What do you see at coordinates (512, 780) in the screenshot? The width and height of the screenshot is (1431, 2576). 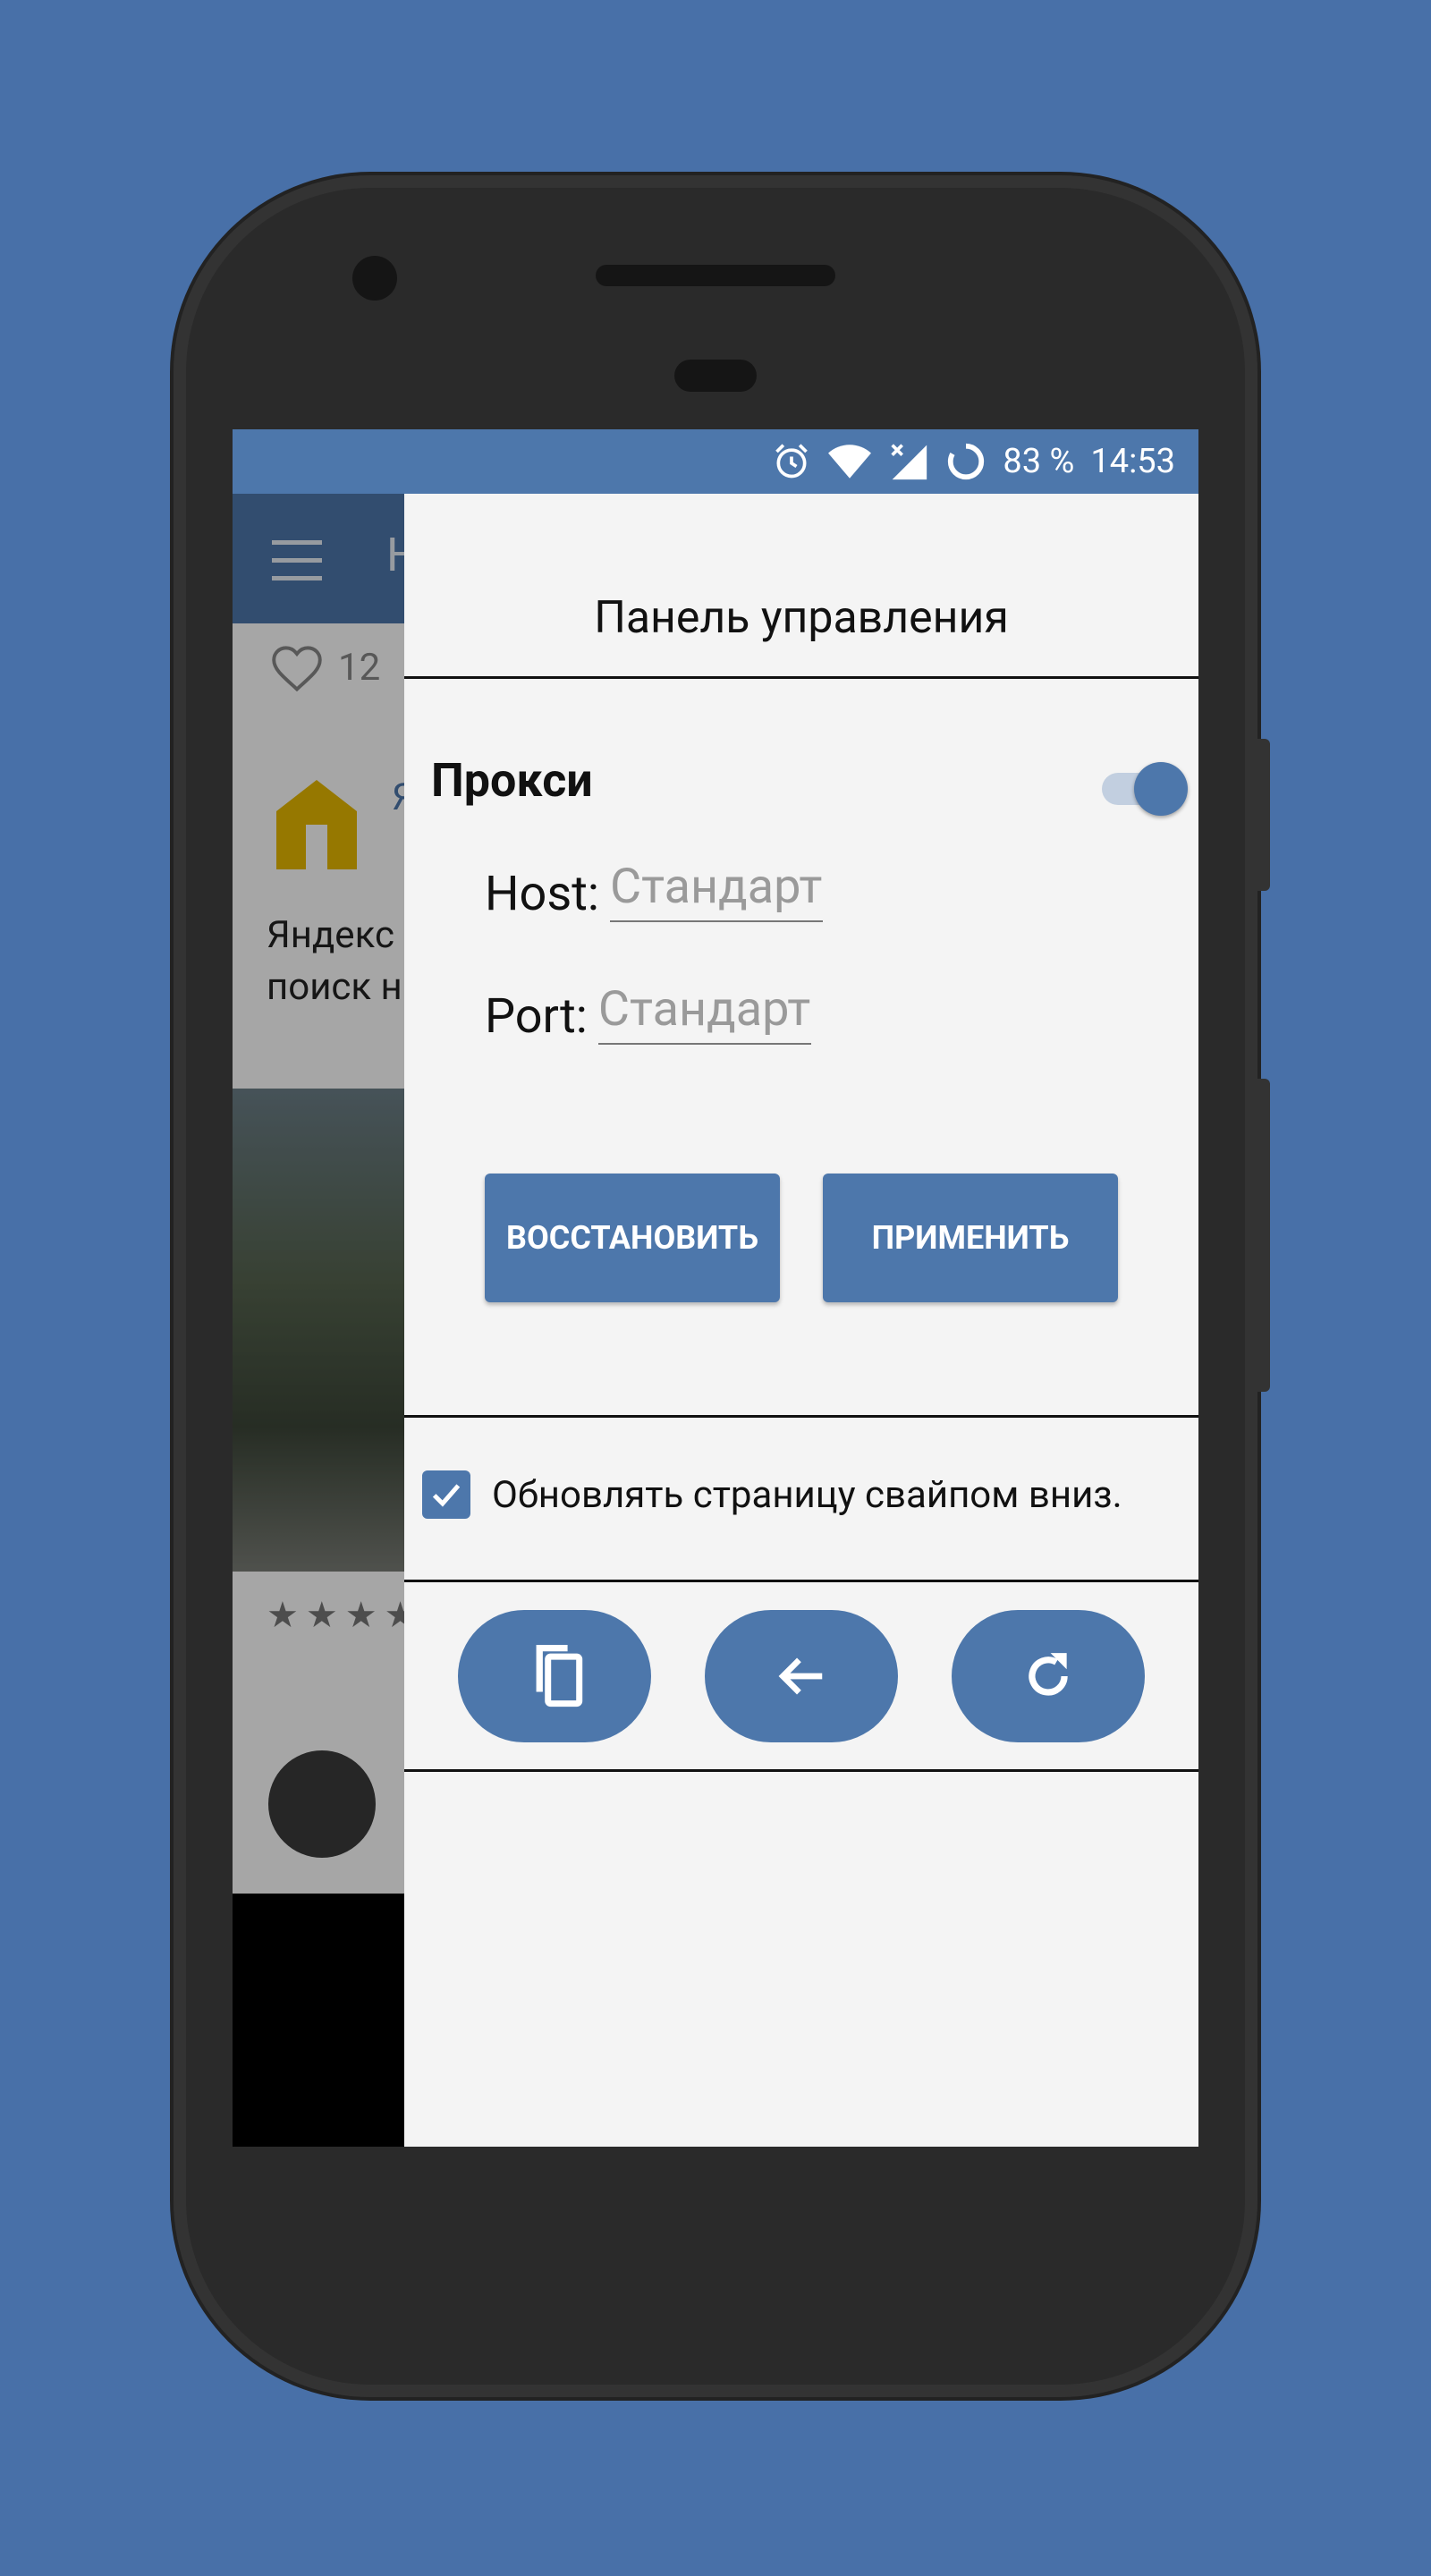 I see `proxy-label: Прокси` at bounding box center [512, 780].